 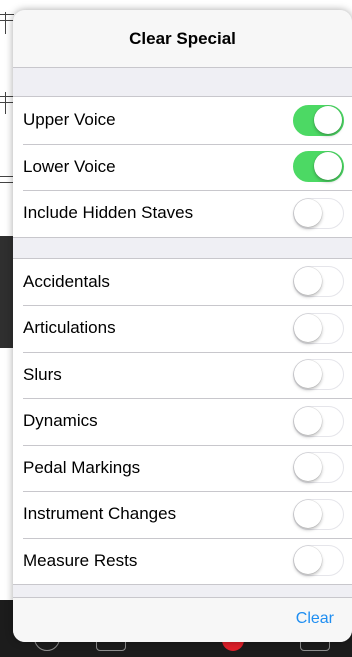 I want to click on row-pedal-markings: Pedal Markings, so click(x=182, y=468).